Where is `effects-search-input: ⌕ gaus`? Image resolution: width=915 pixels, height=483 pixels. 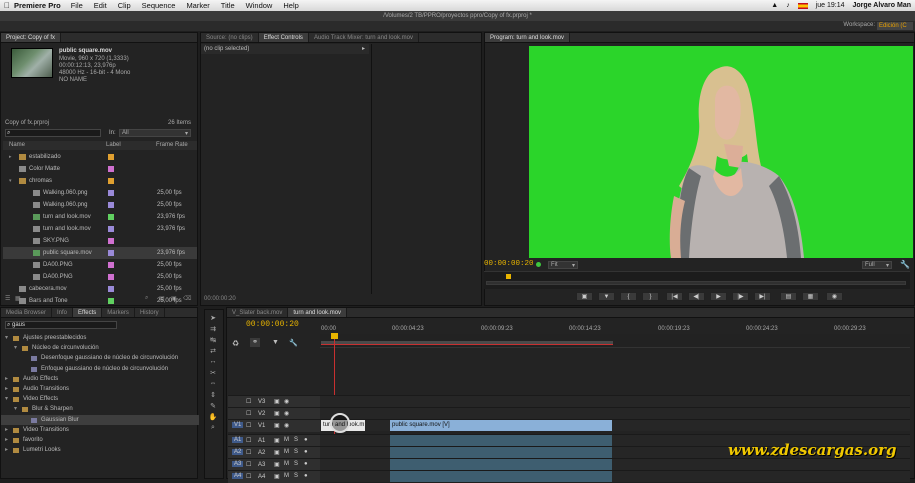 effects-search-input: ⌕ gaus is located at coordinates (61, 325).